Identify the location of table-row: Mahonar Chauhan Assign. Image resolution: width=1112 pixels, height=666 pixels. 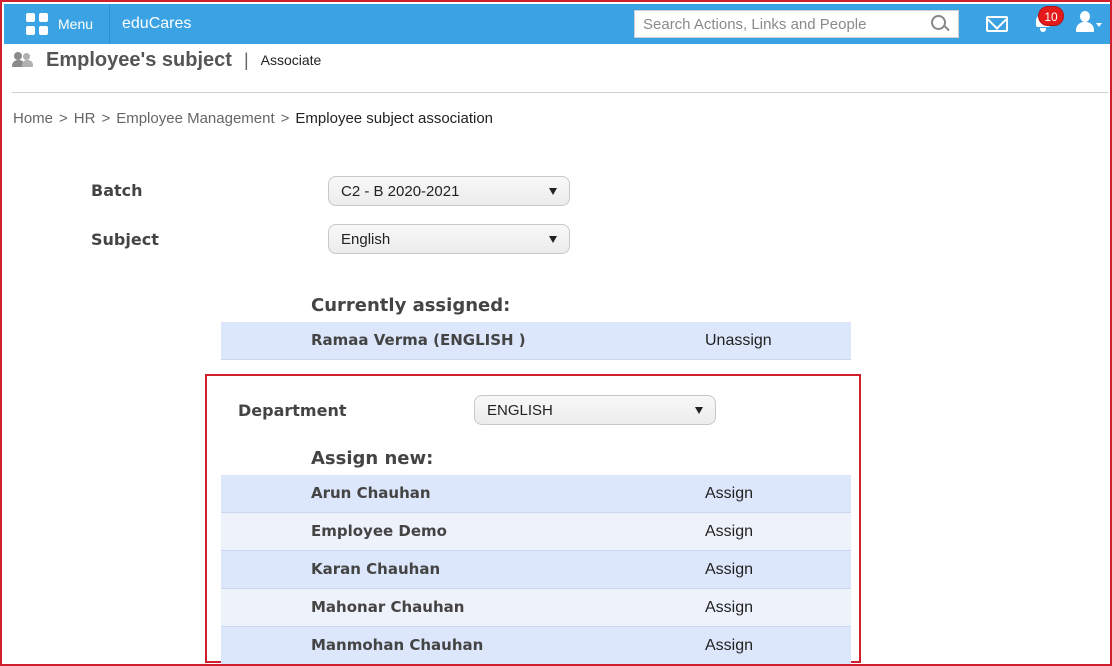
(536, 608).